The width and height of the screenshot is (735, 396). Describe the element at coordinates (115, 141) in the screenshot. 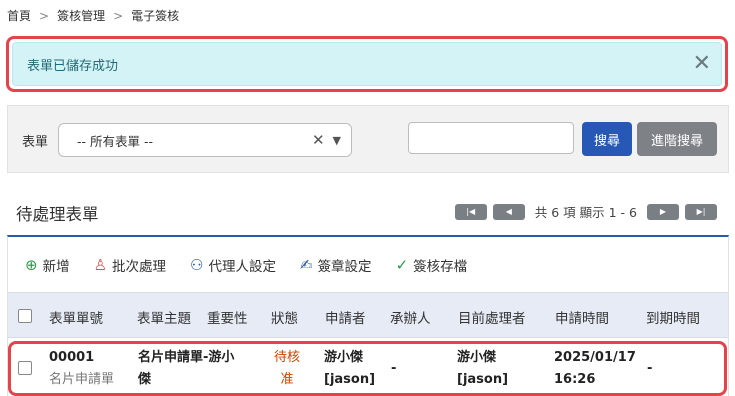

I see `form-select-value: -- 所有表單 --` at that location.